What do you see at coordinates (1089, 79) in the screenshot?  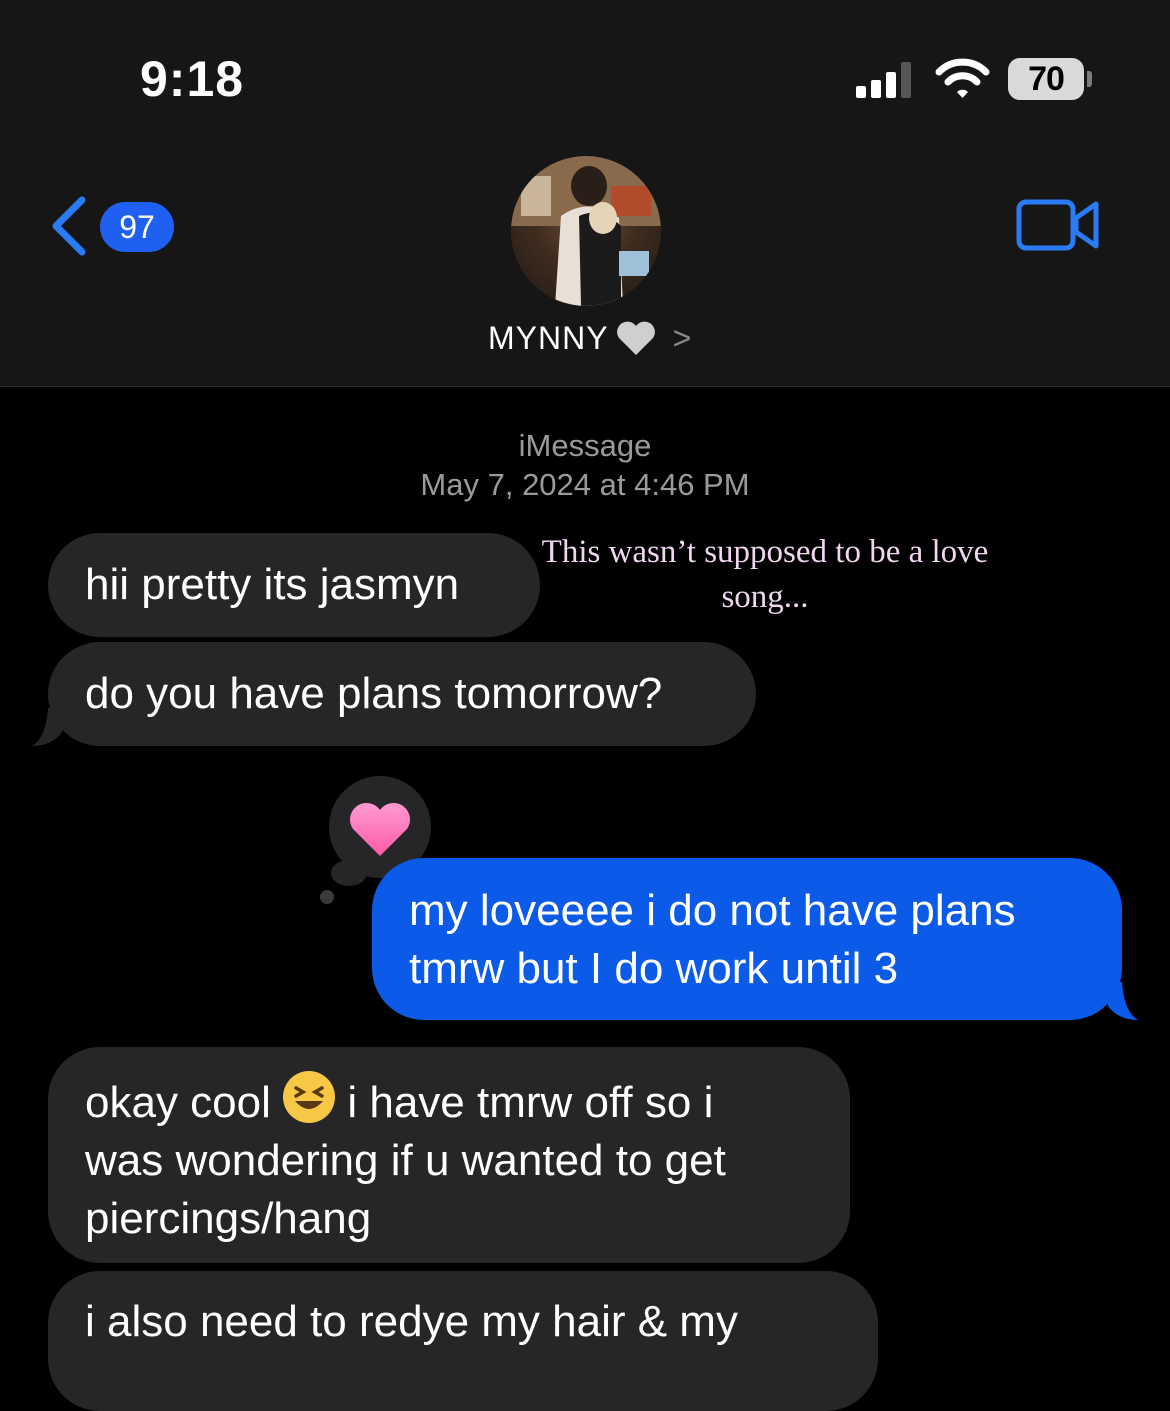 I see `battery-cap` at bounding box center [1089, 79].